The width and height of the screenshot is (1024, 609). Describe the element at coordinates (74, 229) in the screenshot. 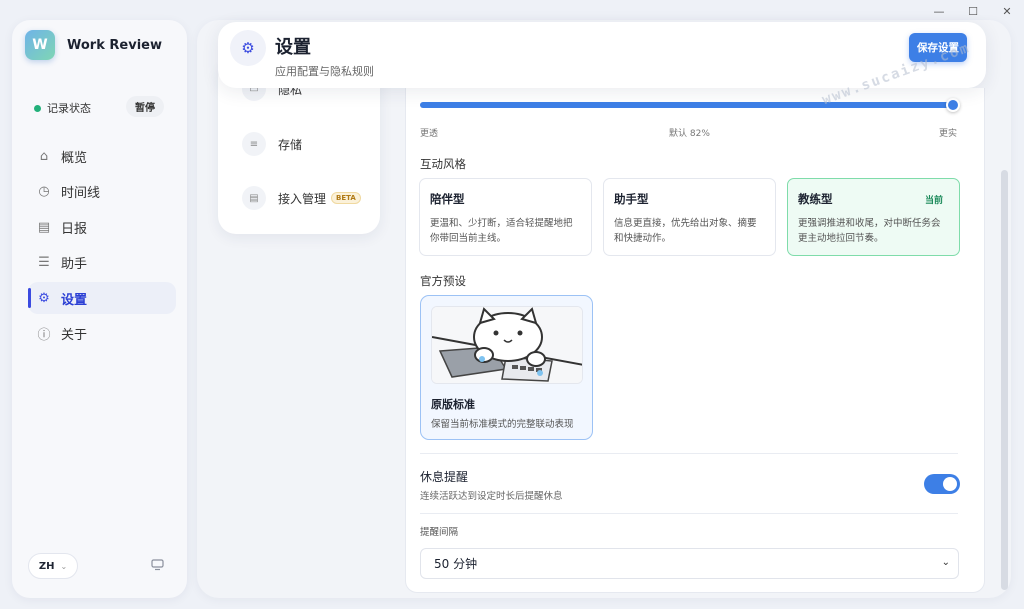

I see `sidebar-item-label: 日报` at that location.